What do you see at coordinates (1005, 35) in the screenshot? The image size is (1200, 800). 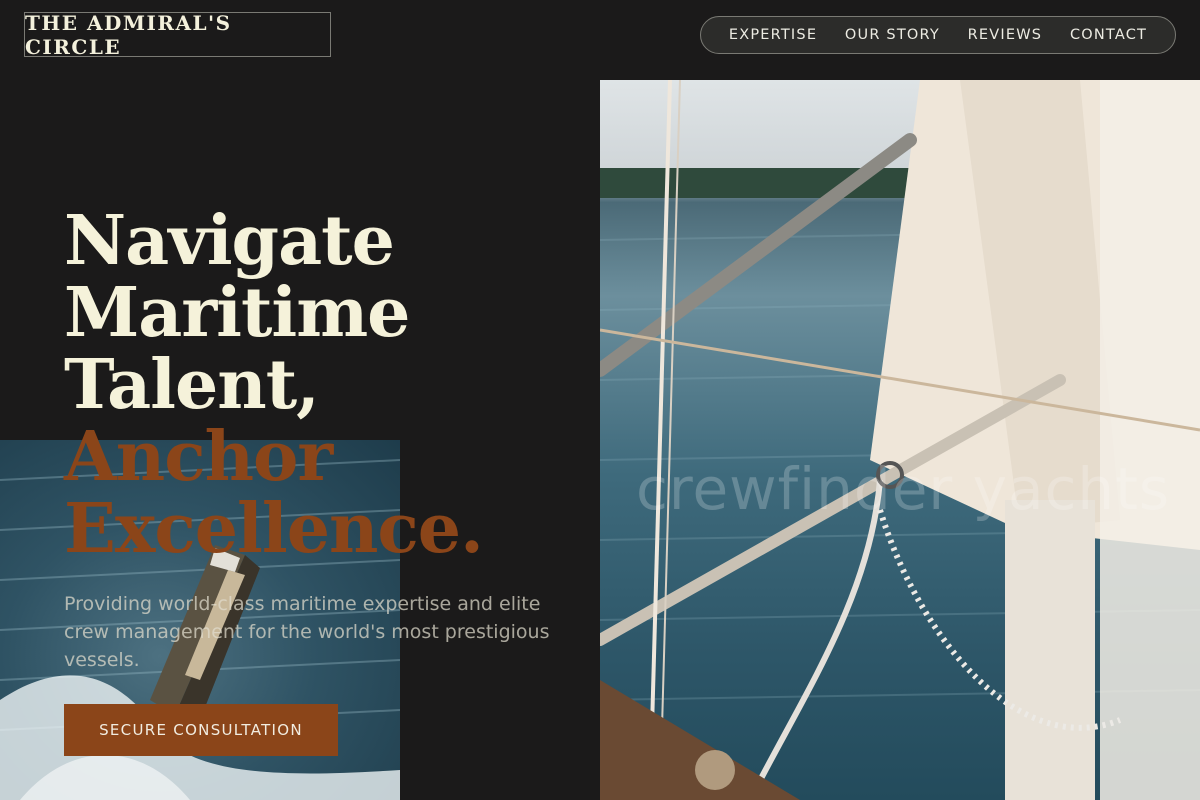 I see `nav-link-reviews: REVIEWS` at bounding box center [1005, 35].